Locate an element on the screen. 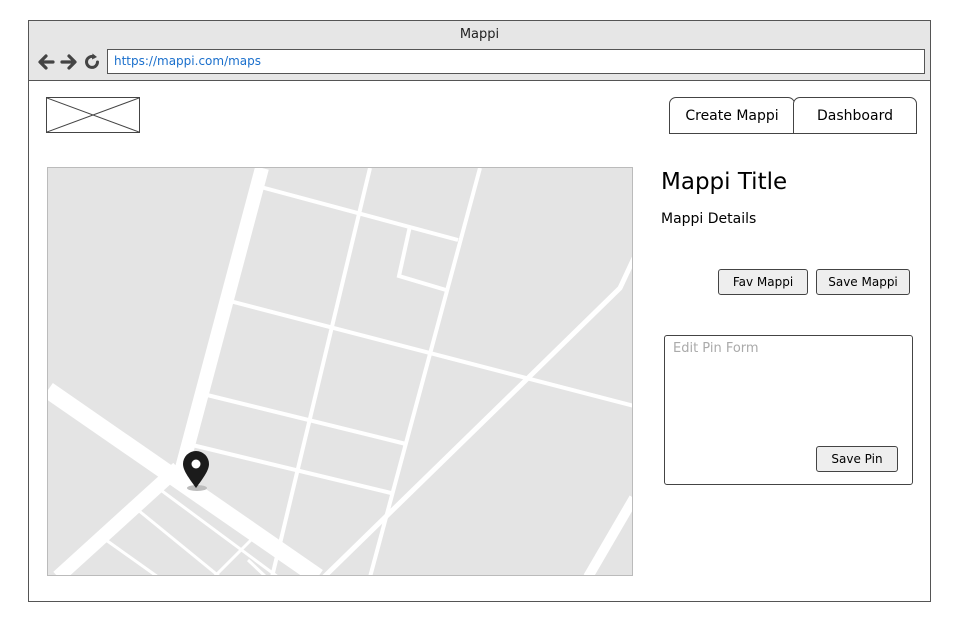 Image resolution: width=962 pixels, height=625 pixels. image-placeholder-icon is located at coordinates (93, 115).